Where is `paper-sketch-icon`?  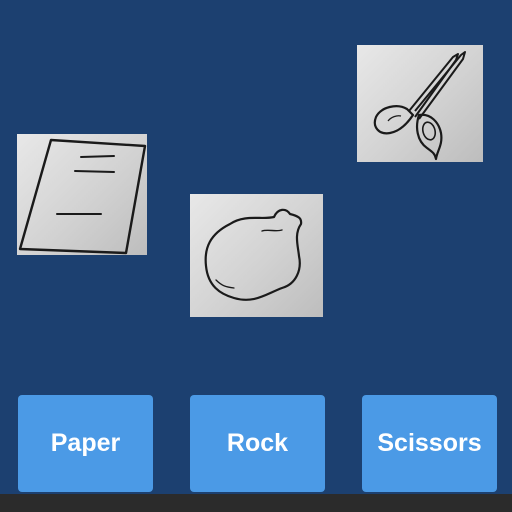 paper-sketch-icon is located at coordinates (82, 196).